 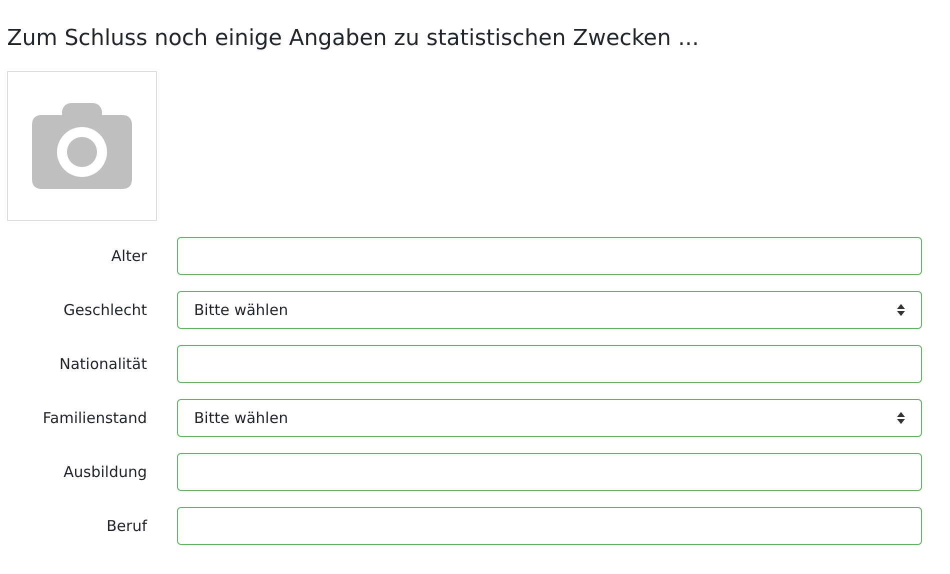 I want to click on field-label: Familienstand, so click(x=95, y=418).